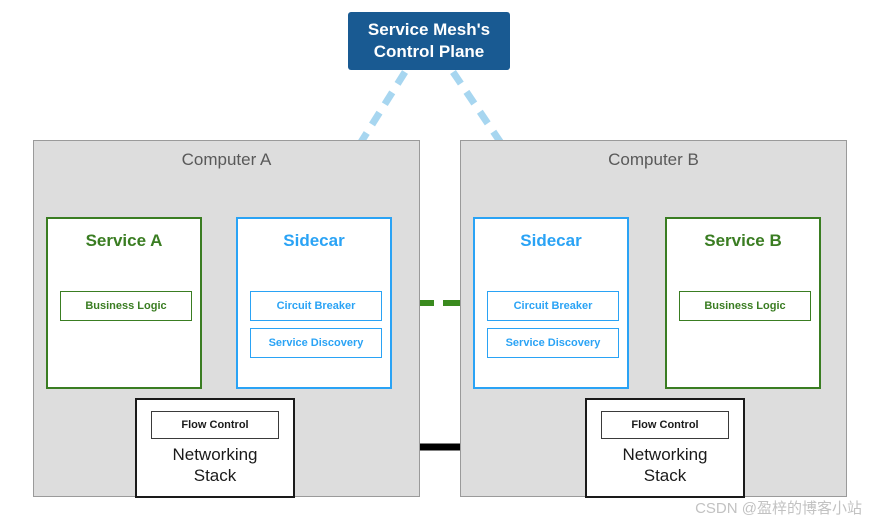 The height and width of the screenshot is (524, 876). I want to click on sidecar-b-title: Sidecar, so click(551, 240).